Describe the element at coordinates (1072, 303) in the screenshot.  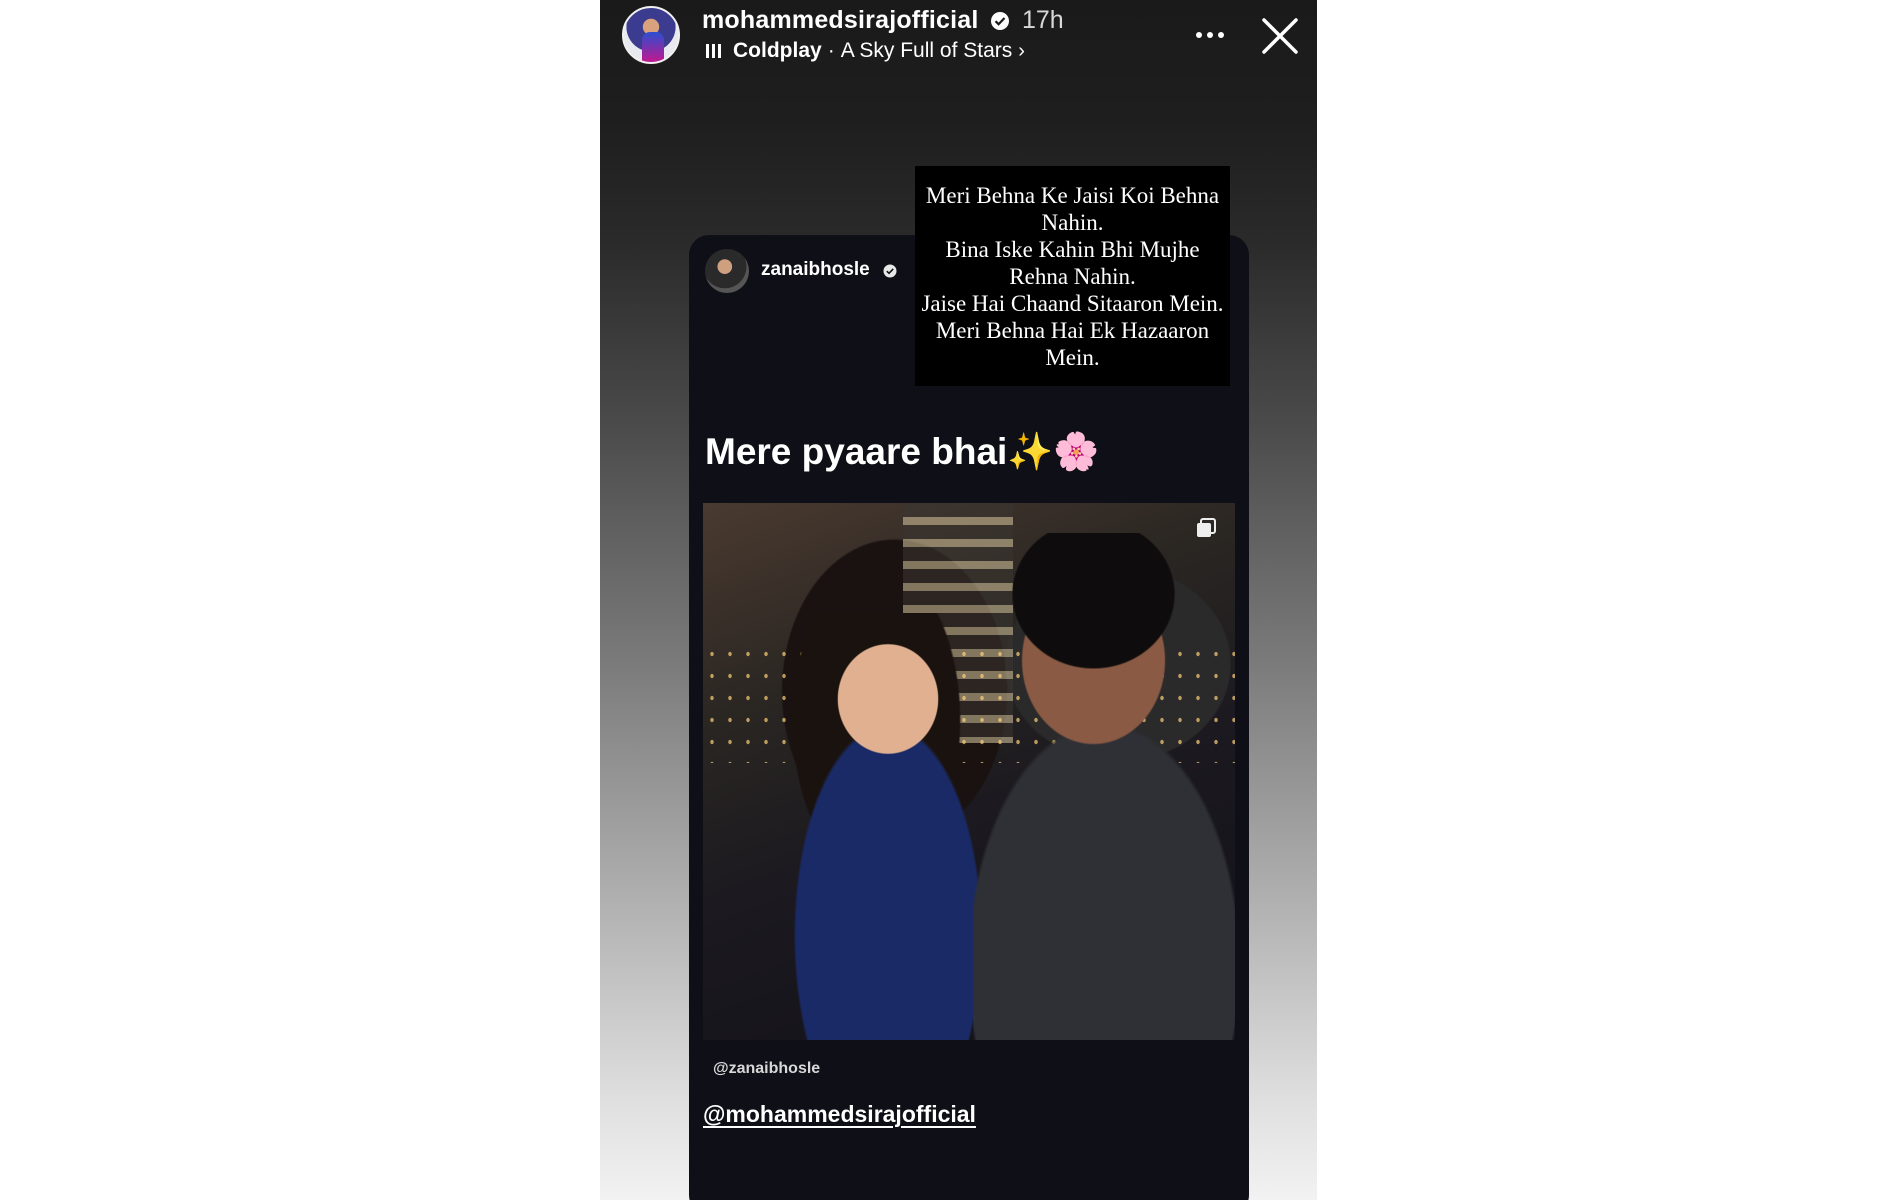
I see `sticker-line: Jaise Hai Chaand Sitaaron Mein.` at that location.